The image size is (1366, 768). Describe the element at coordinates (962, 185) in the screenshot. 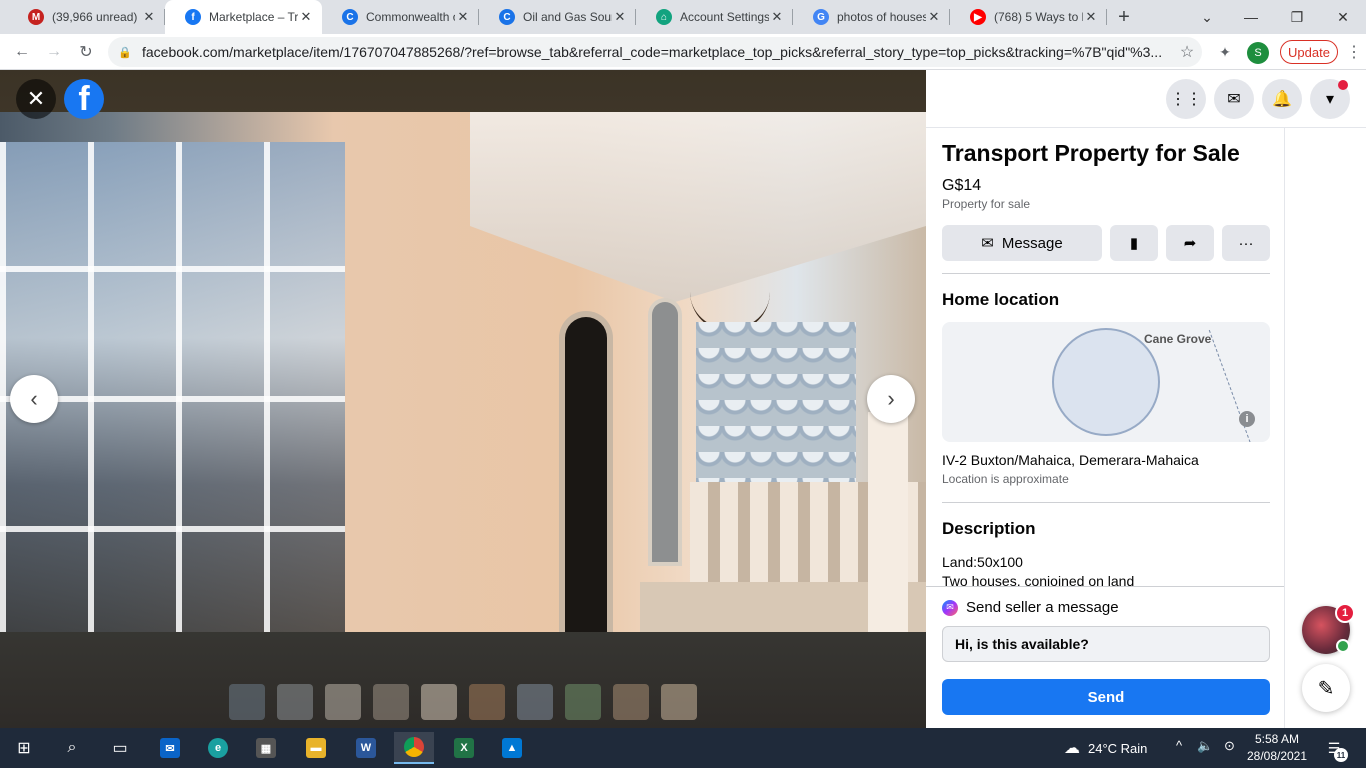

I see `listing-price: G$14` at that location.